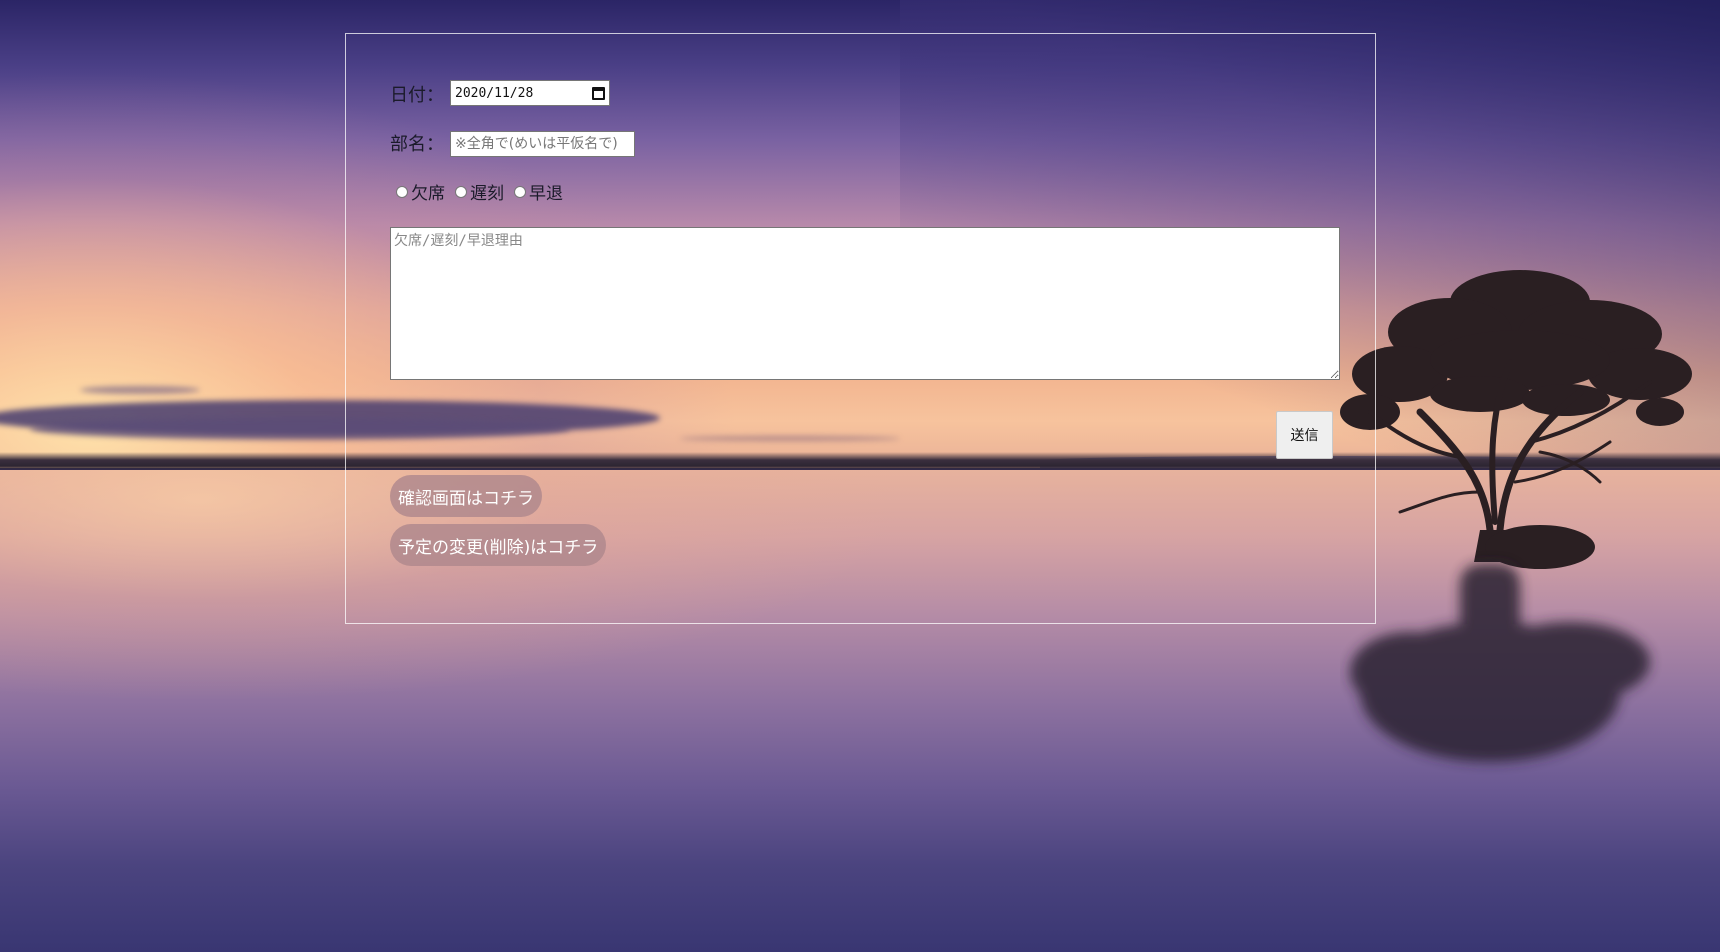 This screenshot has width=1720, height=952. Describe the element at coordinates (1304, 435) in the screenshot. I see `submit-button: 送信` at that location.